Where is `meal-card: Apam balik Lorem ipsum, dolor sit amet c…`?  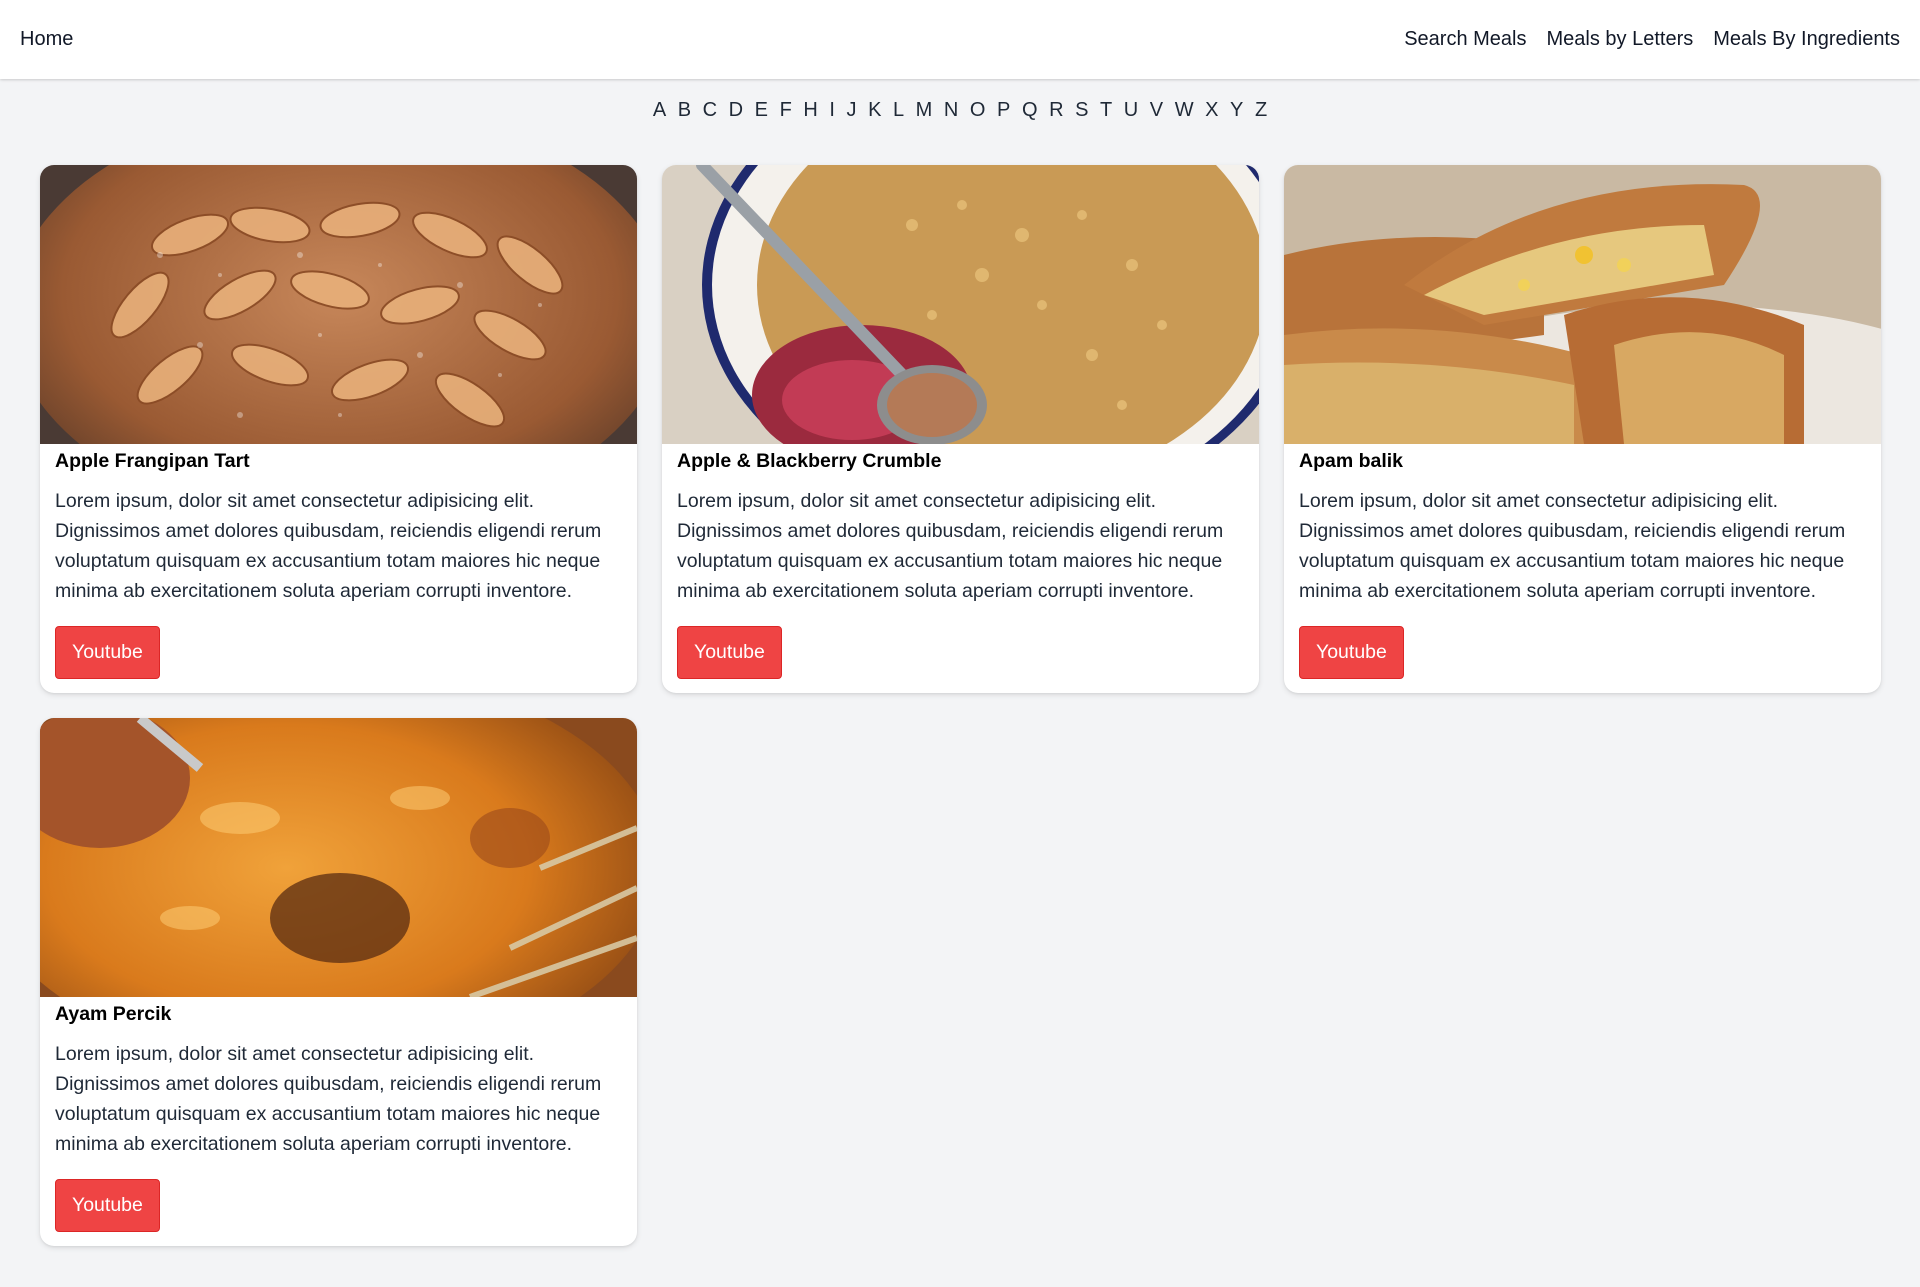
meal-card: Apam balik Lorem ipsum, dolor sit amet c… is located at coordinates (1582, 429).